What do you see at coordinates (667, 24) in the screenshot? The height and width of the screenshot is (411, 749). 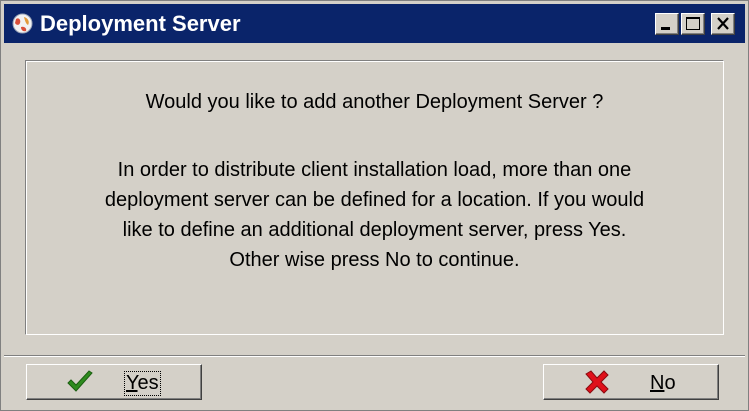 I see `minimize-button` at bounding box center [667, 24].